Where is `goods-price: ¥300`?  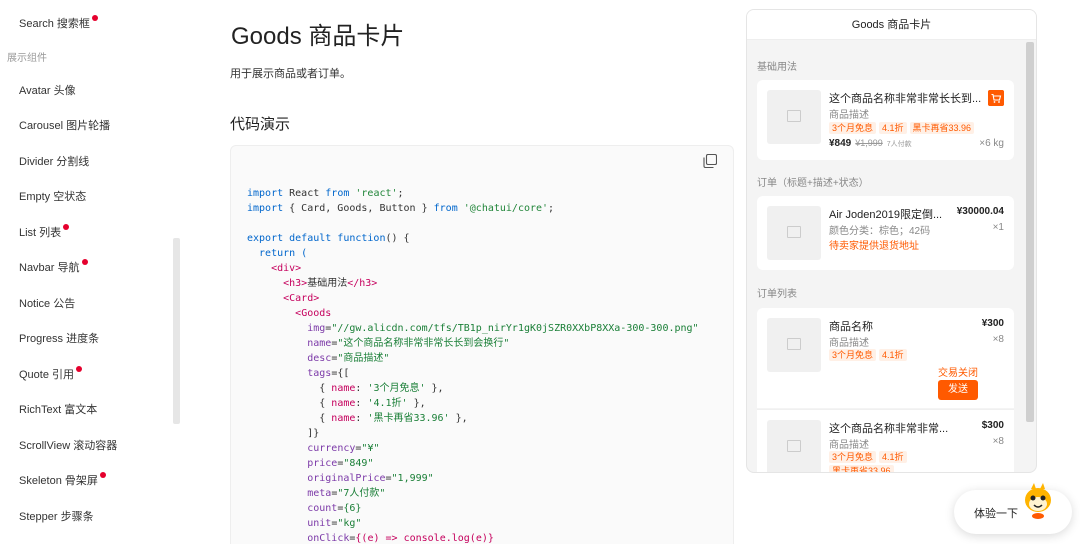
goods-price: ¥300 is located at coordinates (992, 323).